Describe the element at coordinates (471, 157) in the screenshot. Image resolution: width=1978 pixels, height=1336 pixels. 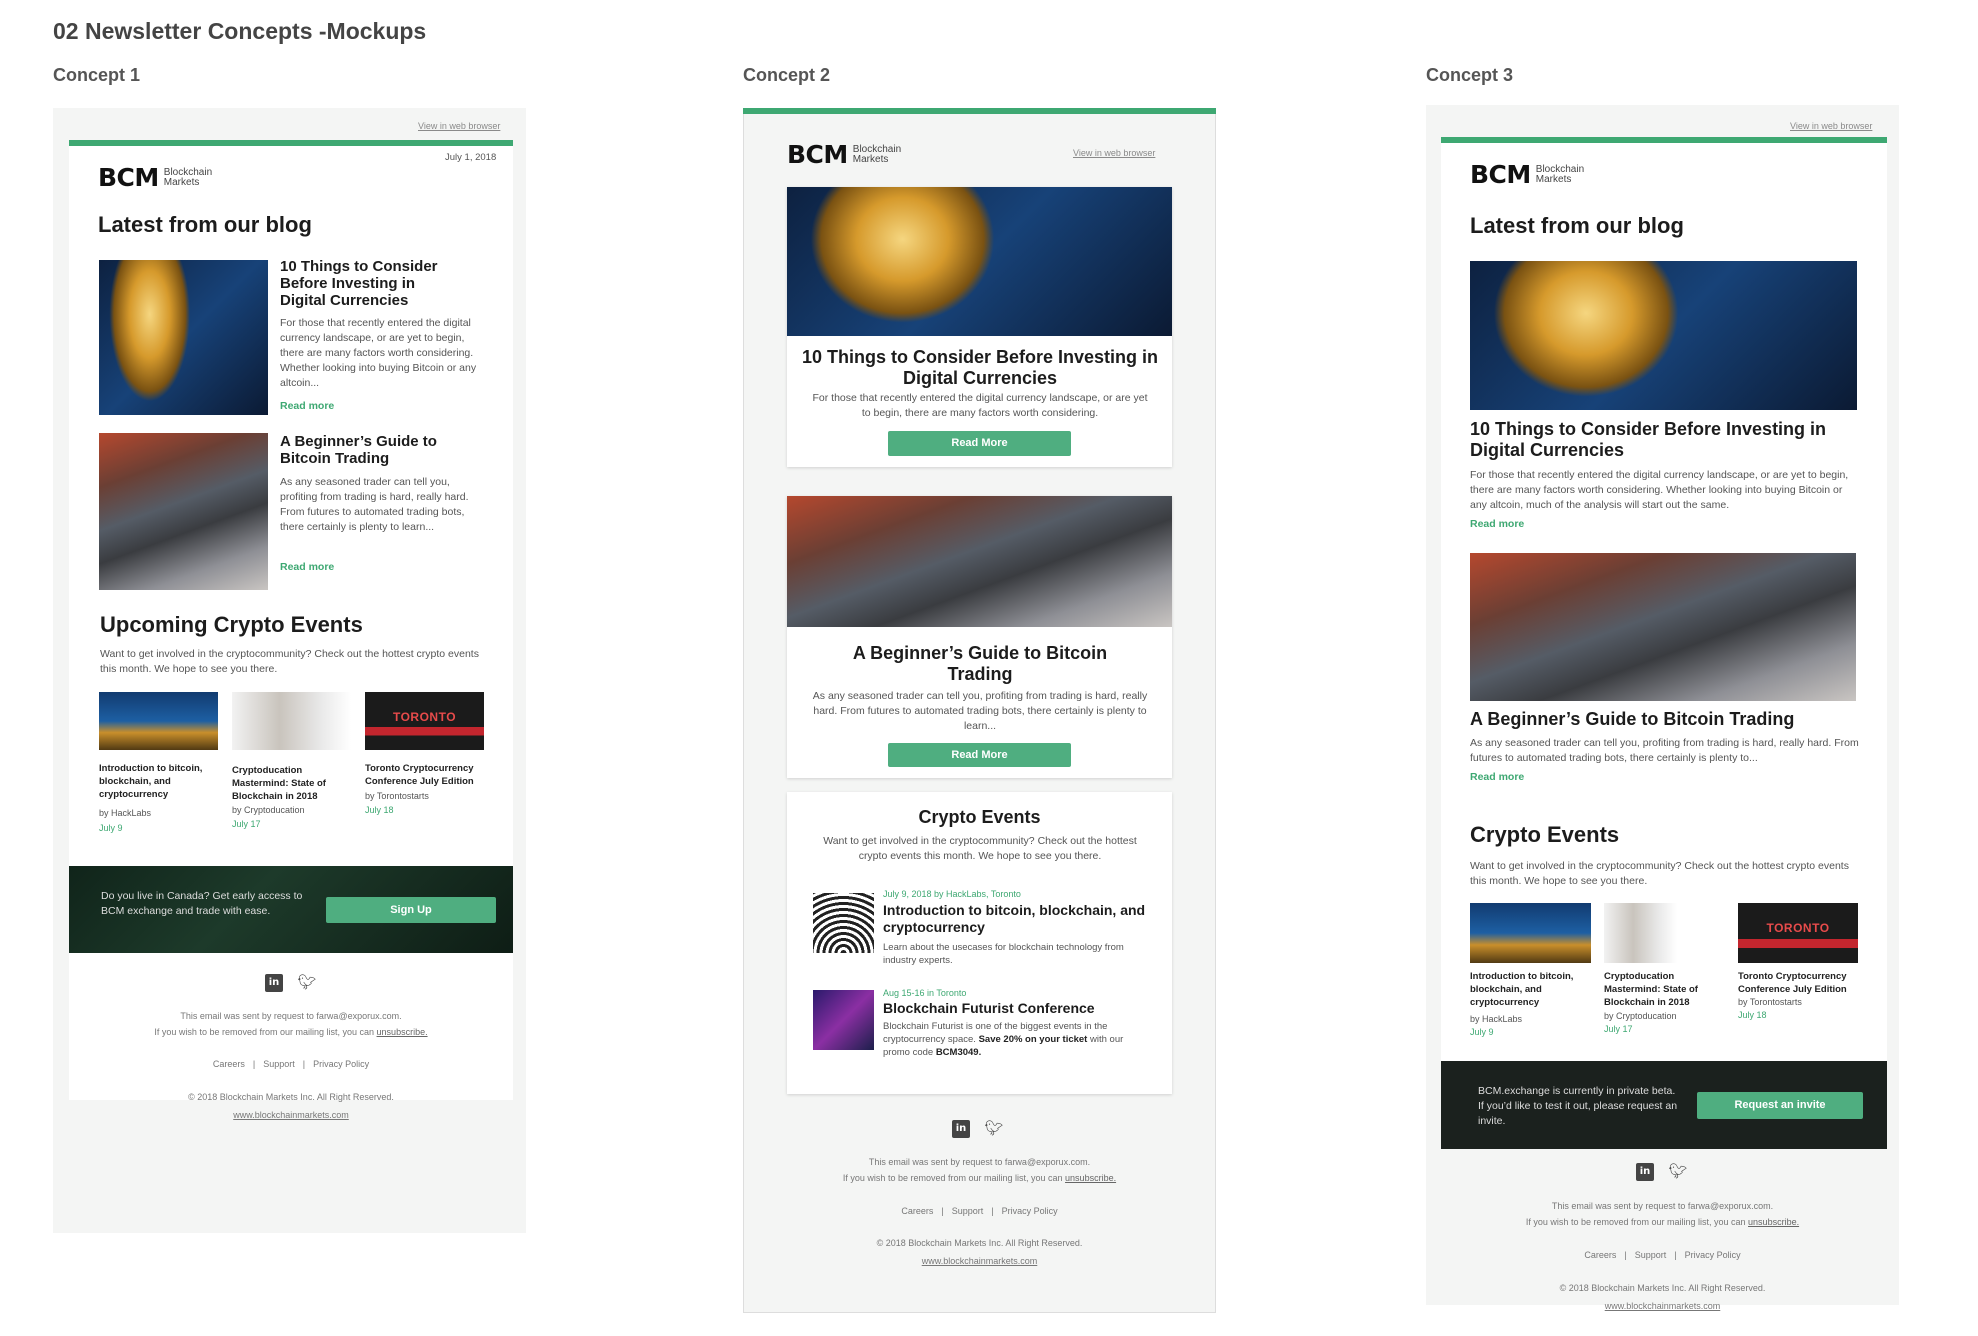
I see `issue-date: July 1, 2018` at that location.